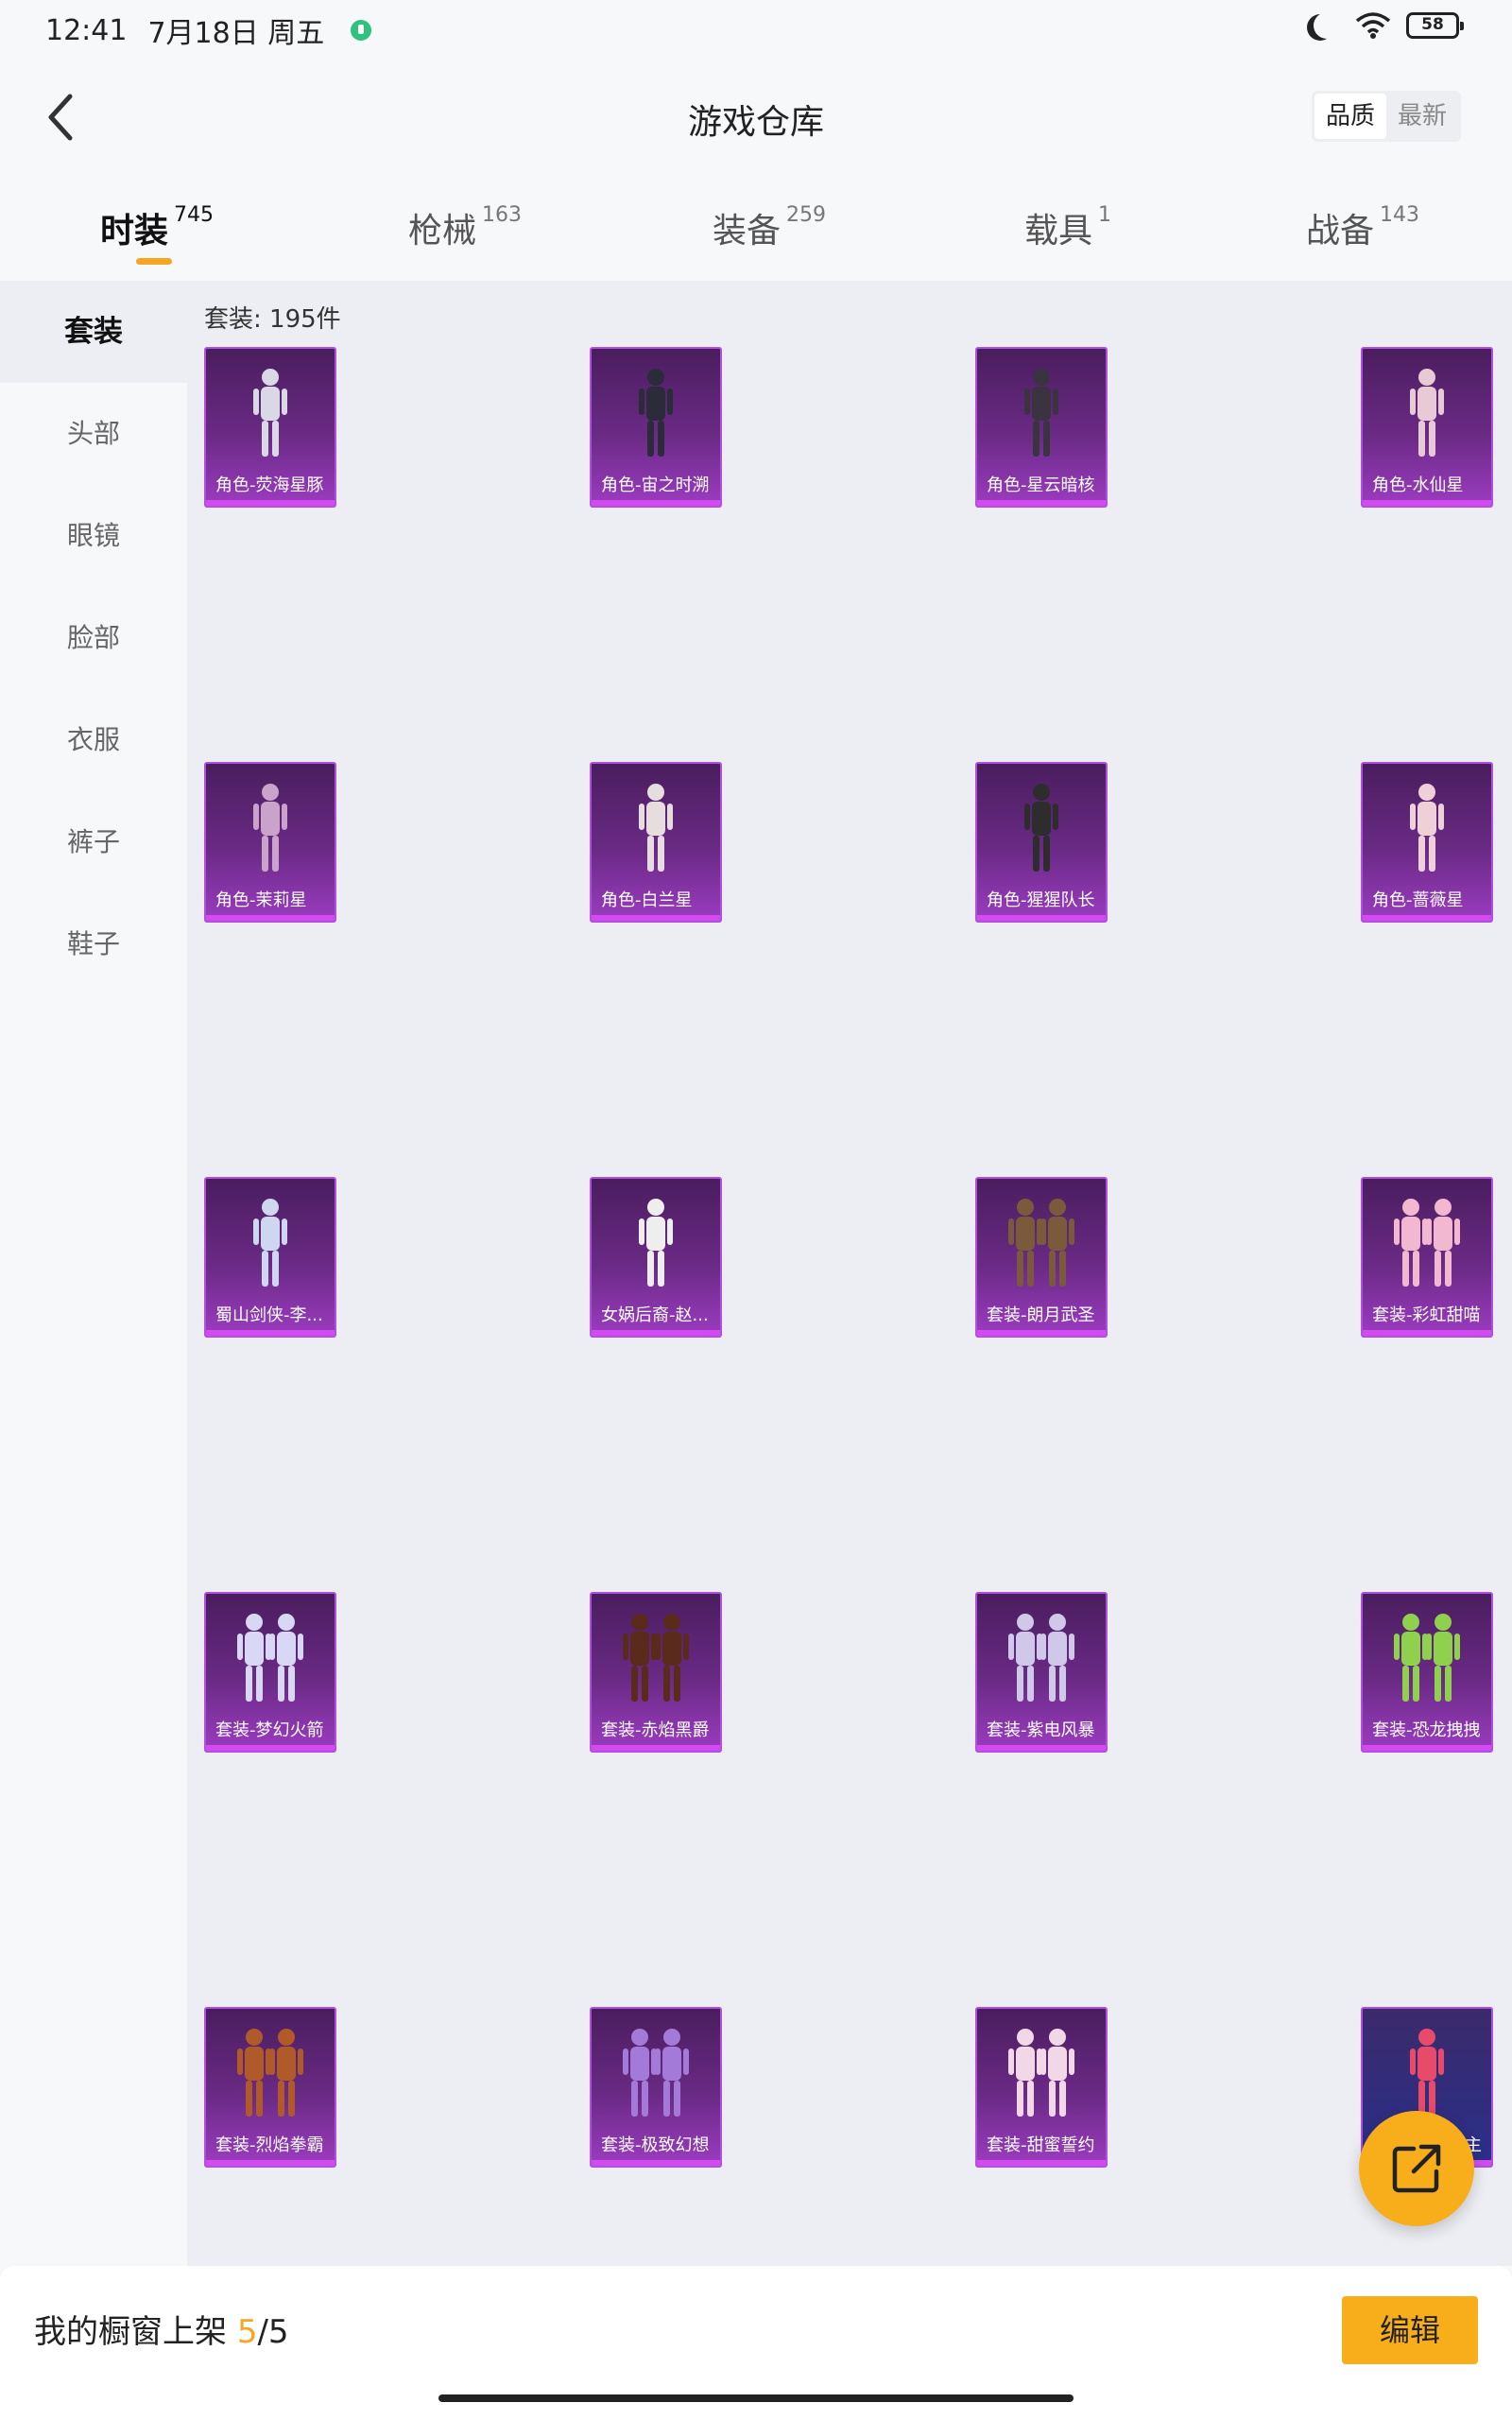 This screenshot has height=2420, width=1512. Describe the element at coordinates (93, 332) in the screenshot. I see `sidebar-item-suits: 套装` at that location.